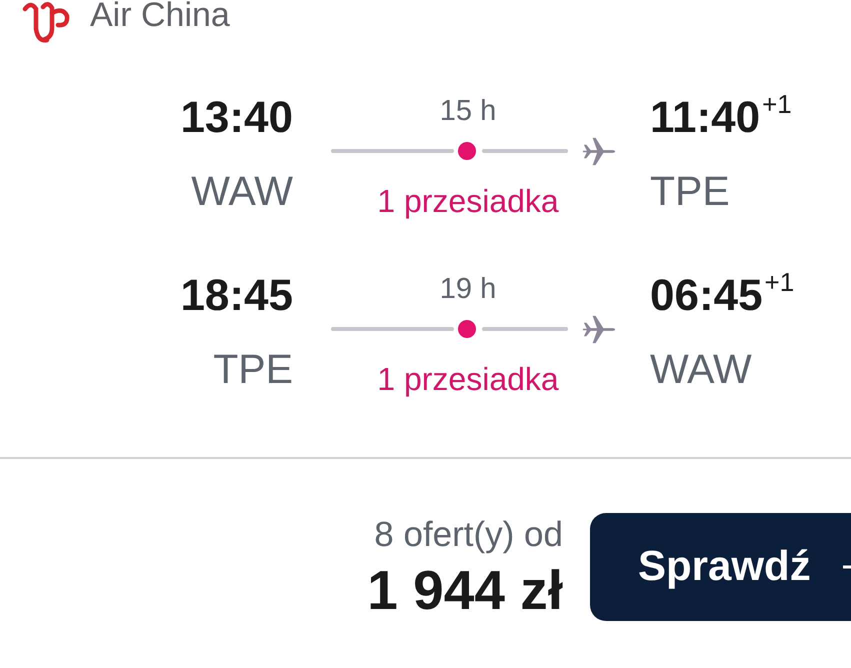  I want to click on arrival-airport-code: TPE, so click(690, 191).